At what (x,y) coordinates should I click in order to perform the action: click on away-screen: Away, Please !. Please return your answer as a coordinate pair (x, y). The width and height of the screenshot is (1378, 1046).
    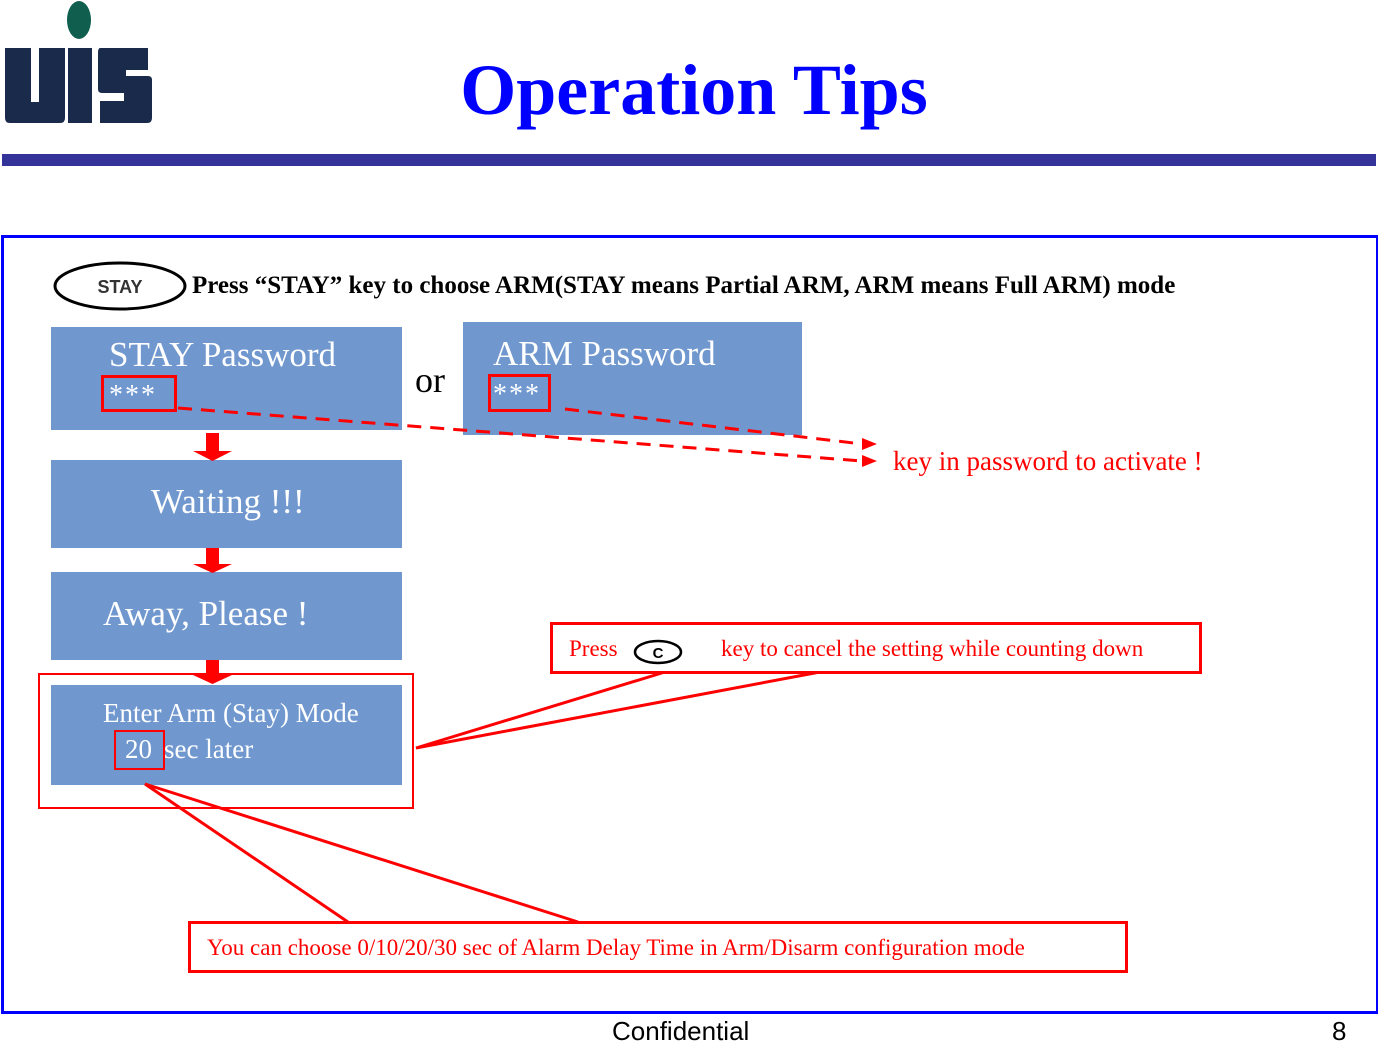
    Looking at the image, I should click on (226, 616).